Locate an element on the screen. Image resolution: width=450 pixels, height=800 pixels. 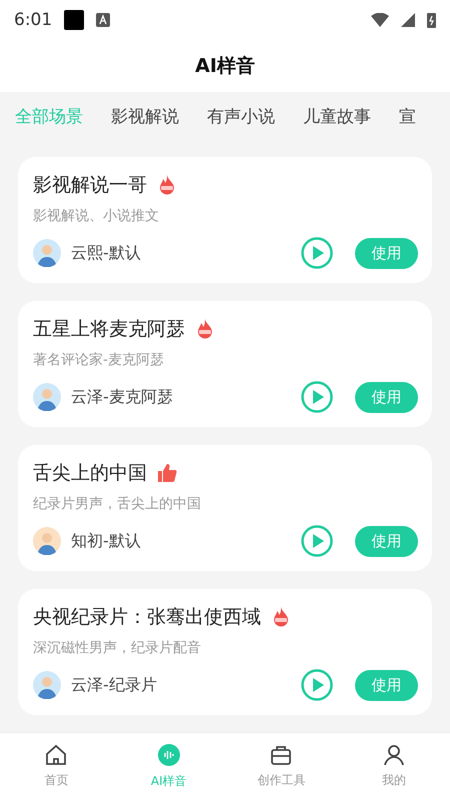
signal-icon is located at coordinates (408, 20).